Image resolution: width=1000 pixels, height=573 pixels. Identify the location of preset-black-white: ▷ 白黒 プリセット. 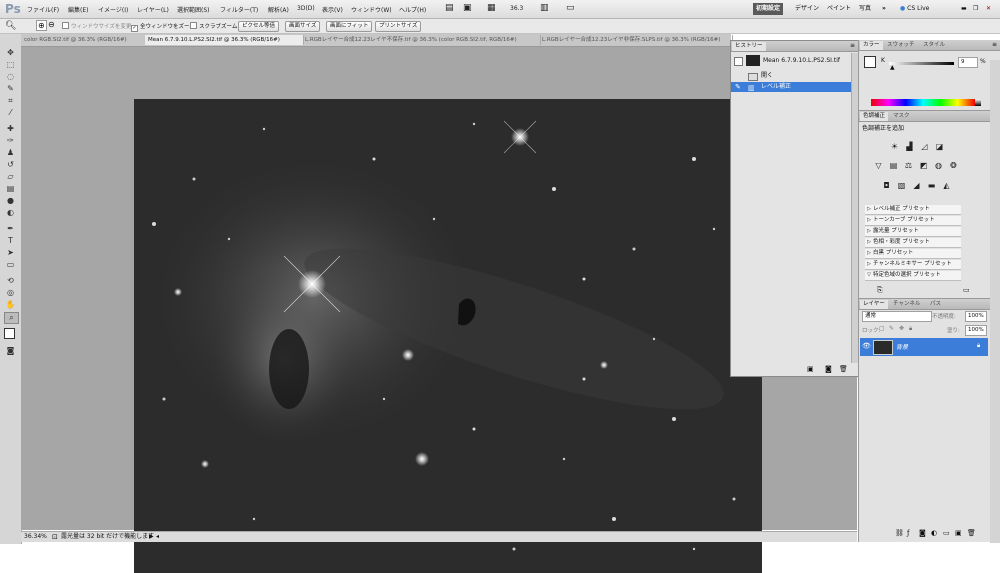
(913, 254).